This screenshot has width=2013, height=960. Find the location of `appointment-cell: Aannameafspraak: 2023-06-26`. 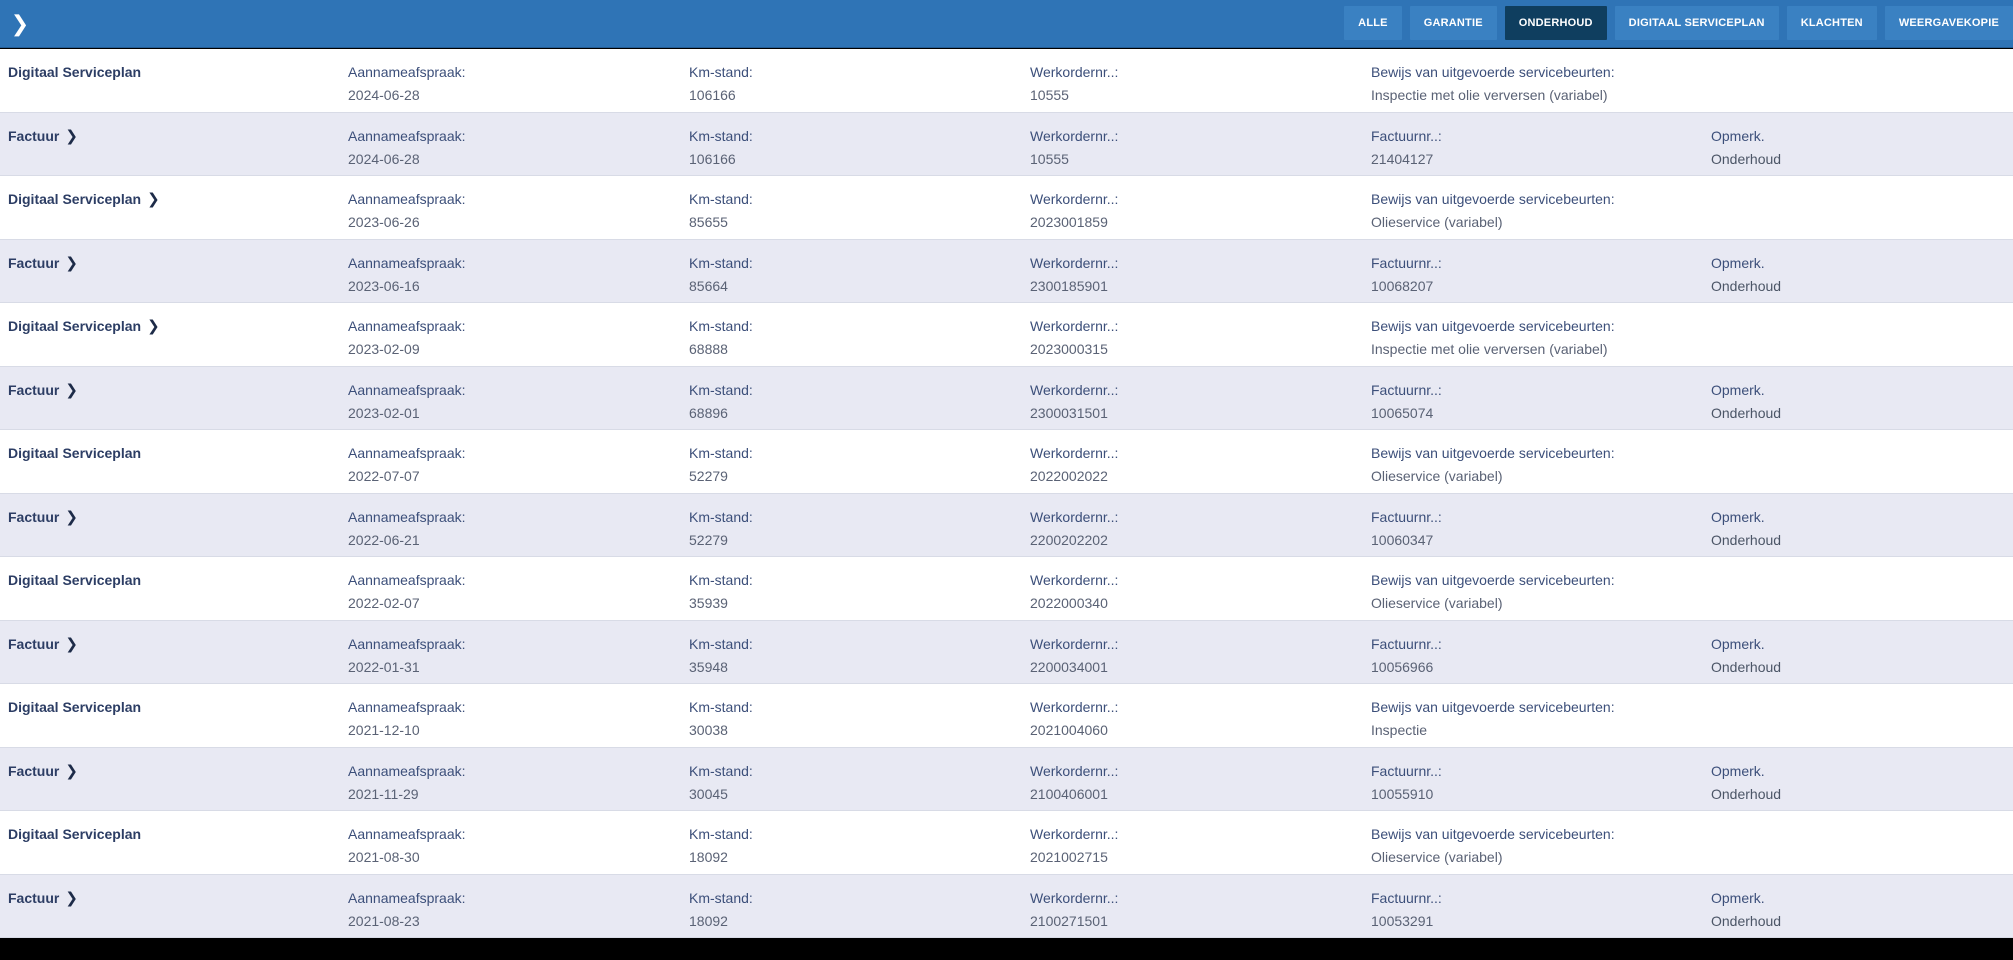

appointment-cell: Aannameafspraak: 2023-06-26 is located at coordinates (407, 211).